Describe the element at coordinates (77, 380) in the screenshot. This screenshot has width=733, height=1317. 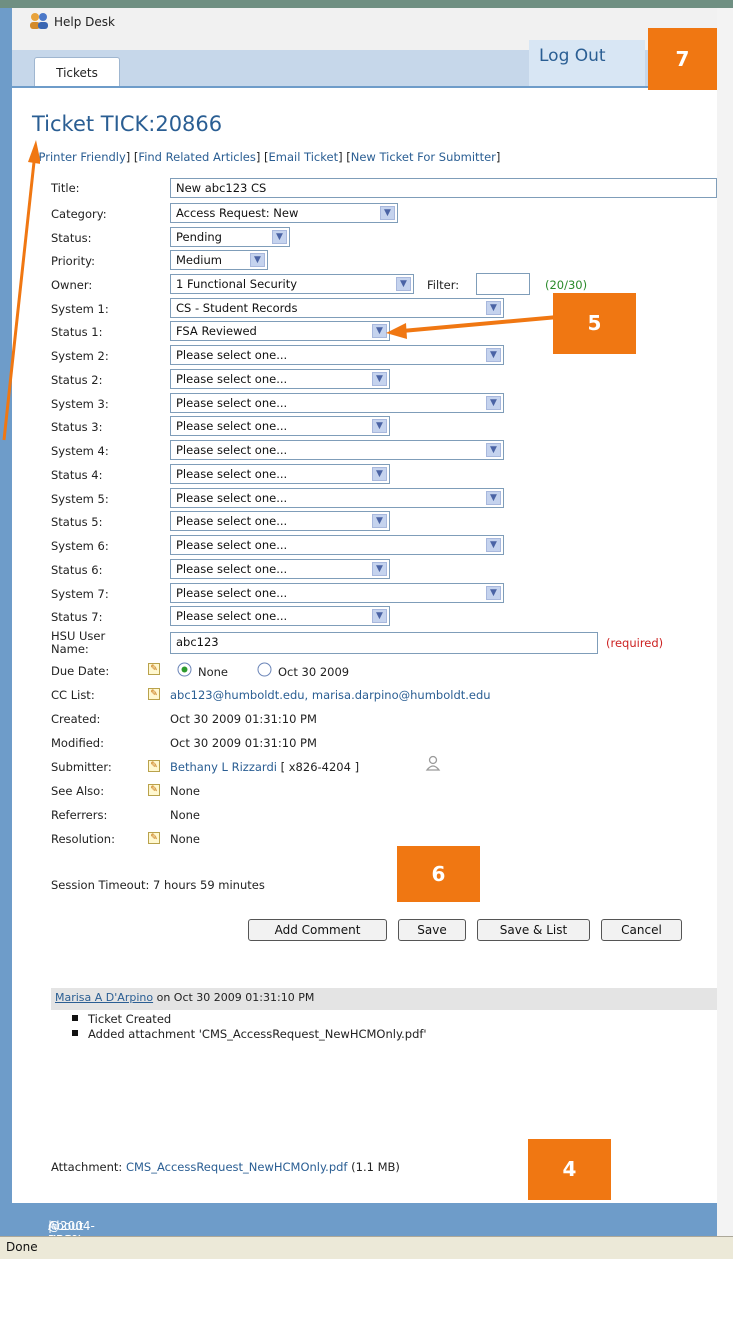
I see `status-2-label: Status 2:` at that location.